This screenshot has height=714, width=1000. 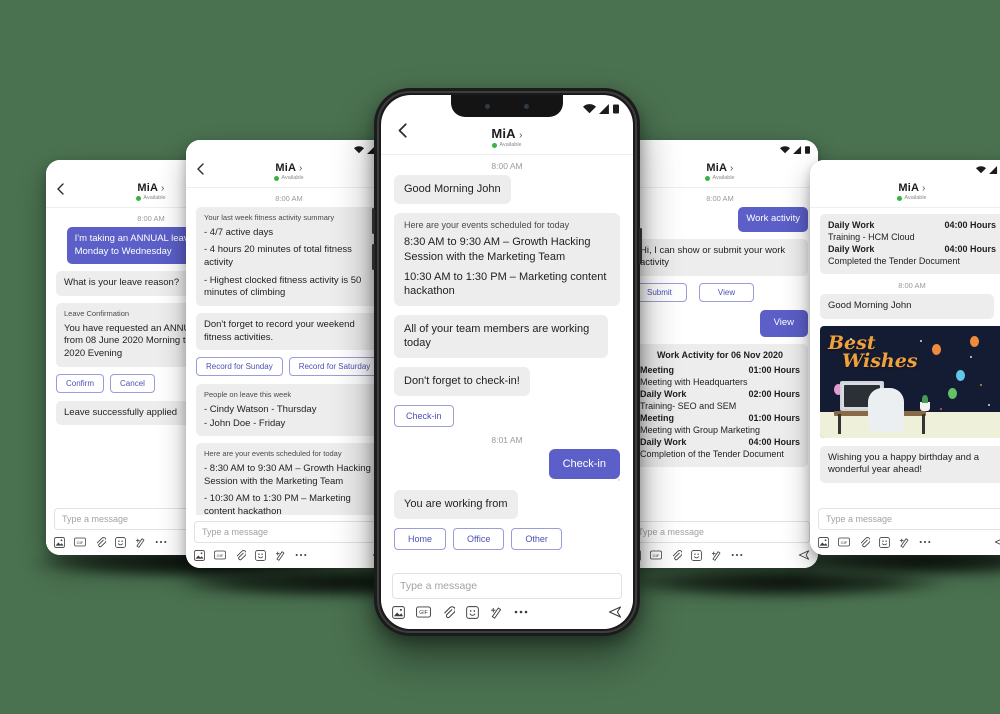 What do you see at coordinates (659, 292) in the screenshot?
I see `submit-button: Submit` at bounding box center [659, 292].